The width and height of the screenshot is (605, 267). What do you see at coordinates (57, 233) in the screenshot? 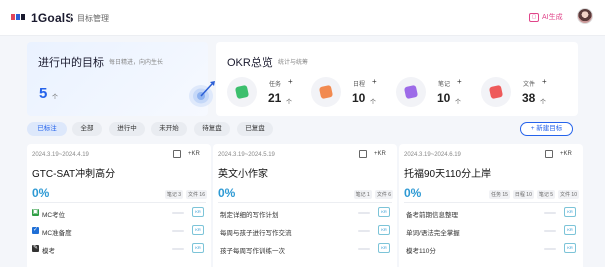
I see `kr-text: MC准备度` at bounding box center [57, 233].